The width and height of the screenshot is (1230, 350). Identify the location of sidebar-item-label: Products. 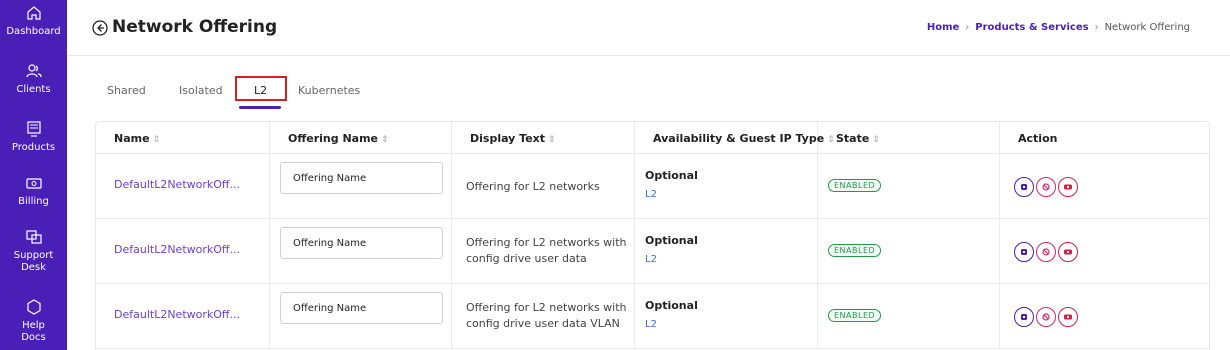
(33, 147).